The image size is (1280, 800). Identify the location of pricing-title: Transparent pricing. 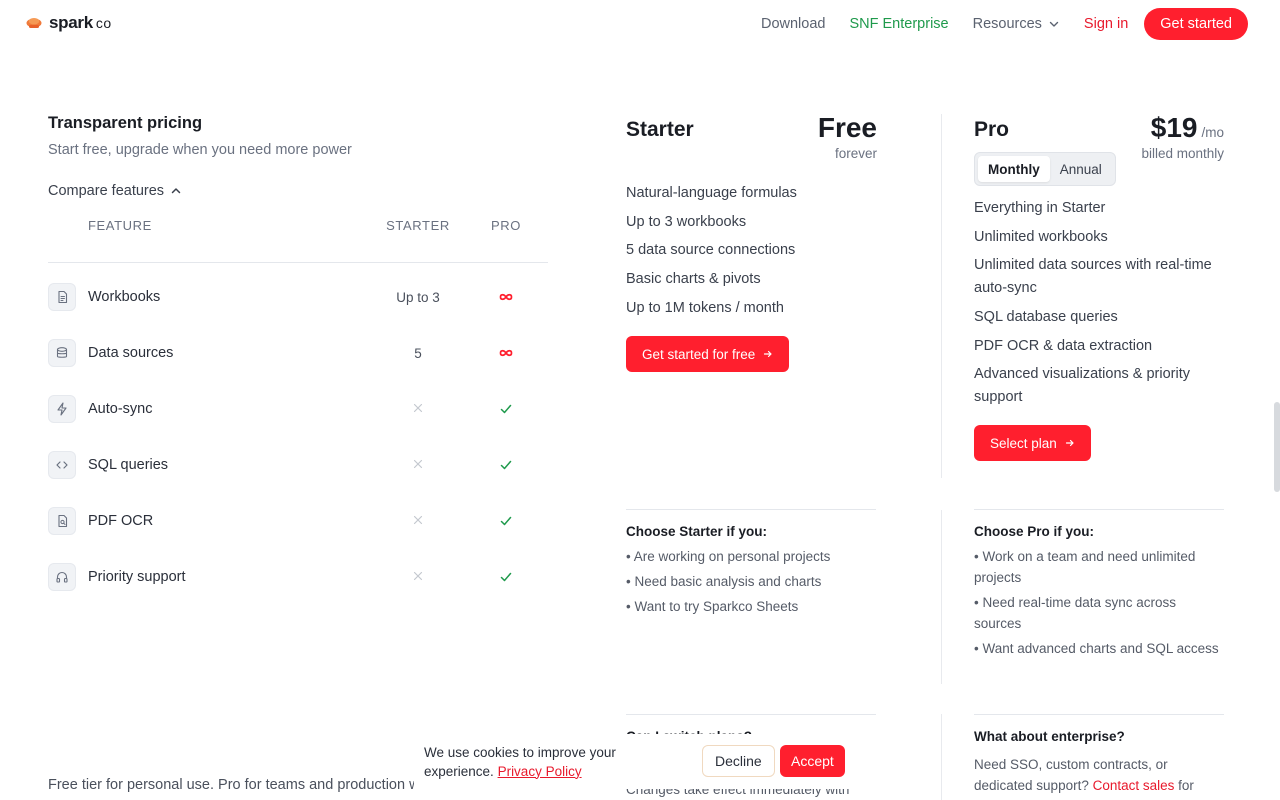
(125, 123).